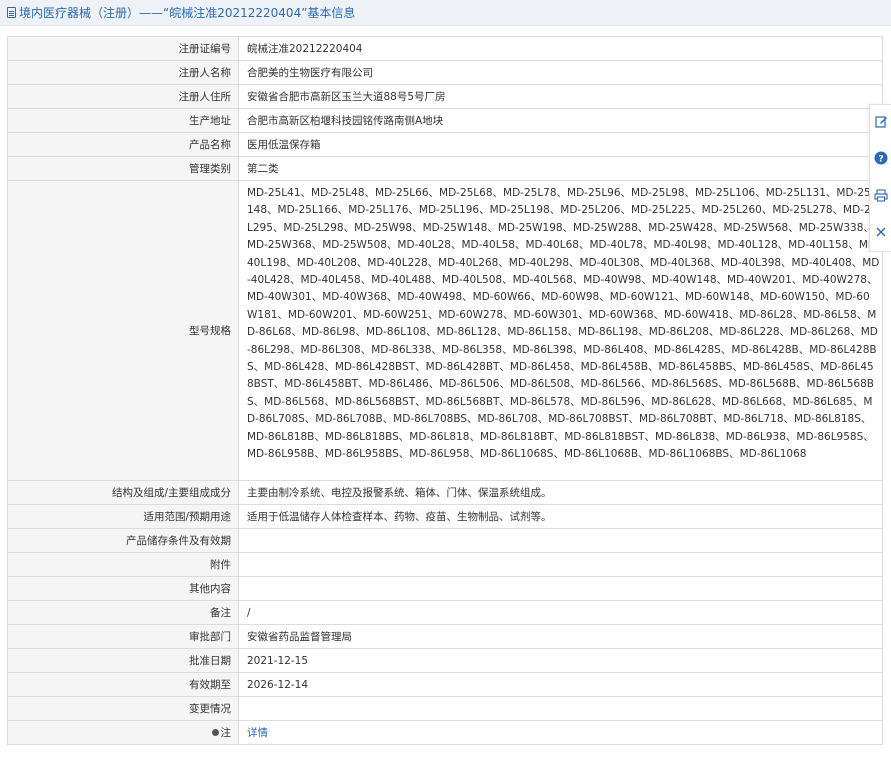 The image size is (891, 776). I want to click on row-label: 适用范围/预期用途, so click(123, 516).